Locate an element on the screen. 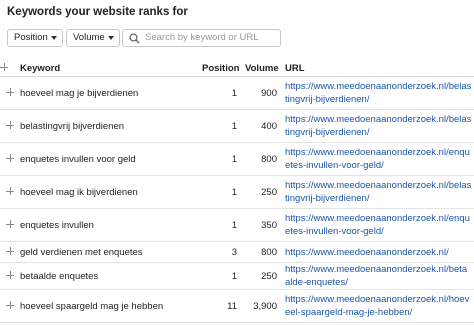  keyword-cell: geld verdienen met enquetes is located at coordinates (111, 252).